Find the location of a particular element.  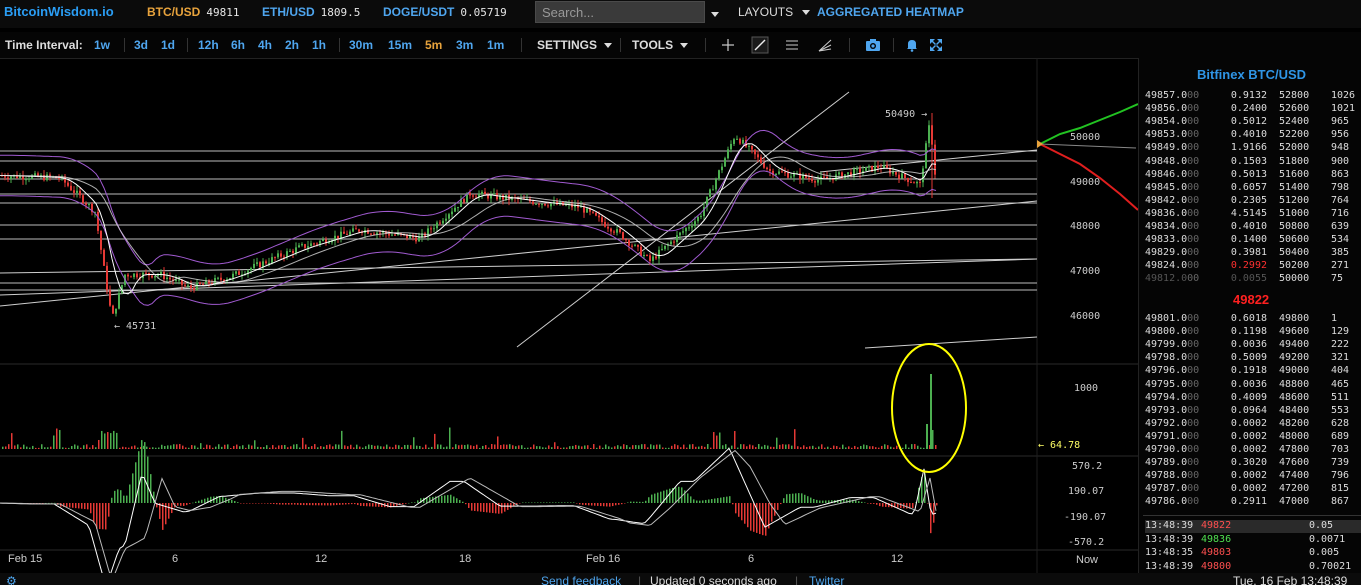

ask-row: 49848.0 00 0.1503 51800 900 is located at coordinates (1253, 162).